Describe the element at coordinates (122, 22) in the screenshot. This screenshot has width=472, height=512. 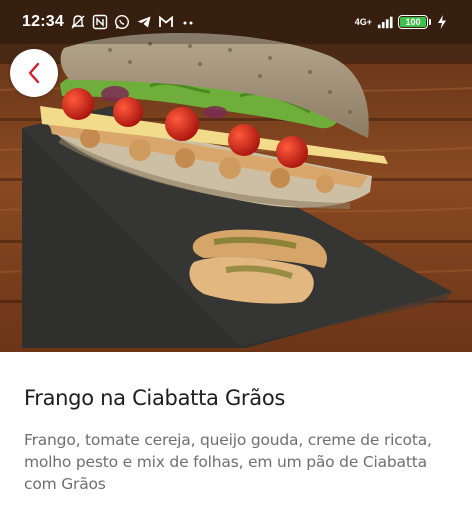
I see `whatsapp-icon` at that location.